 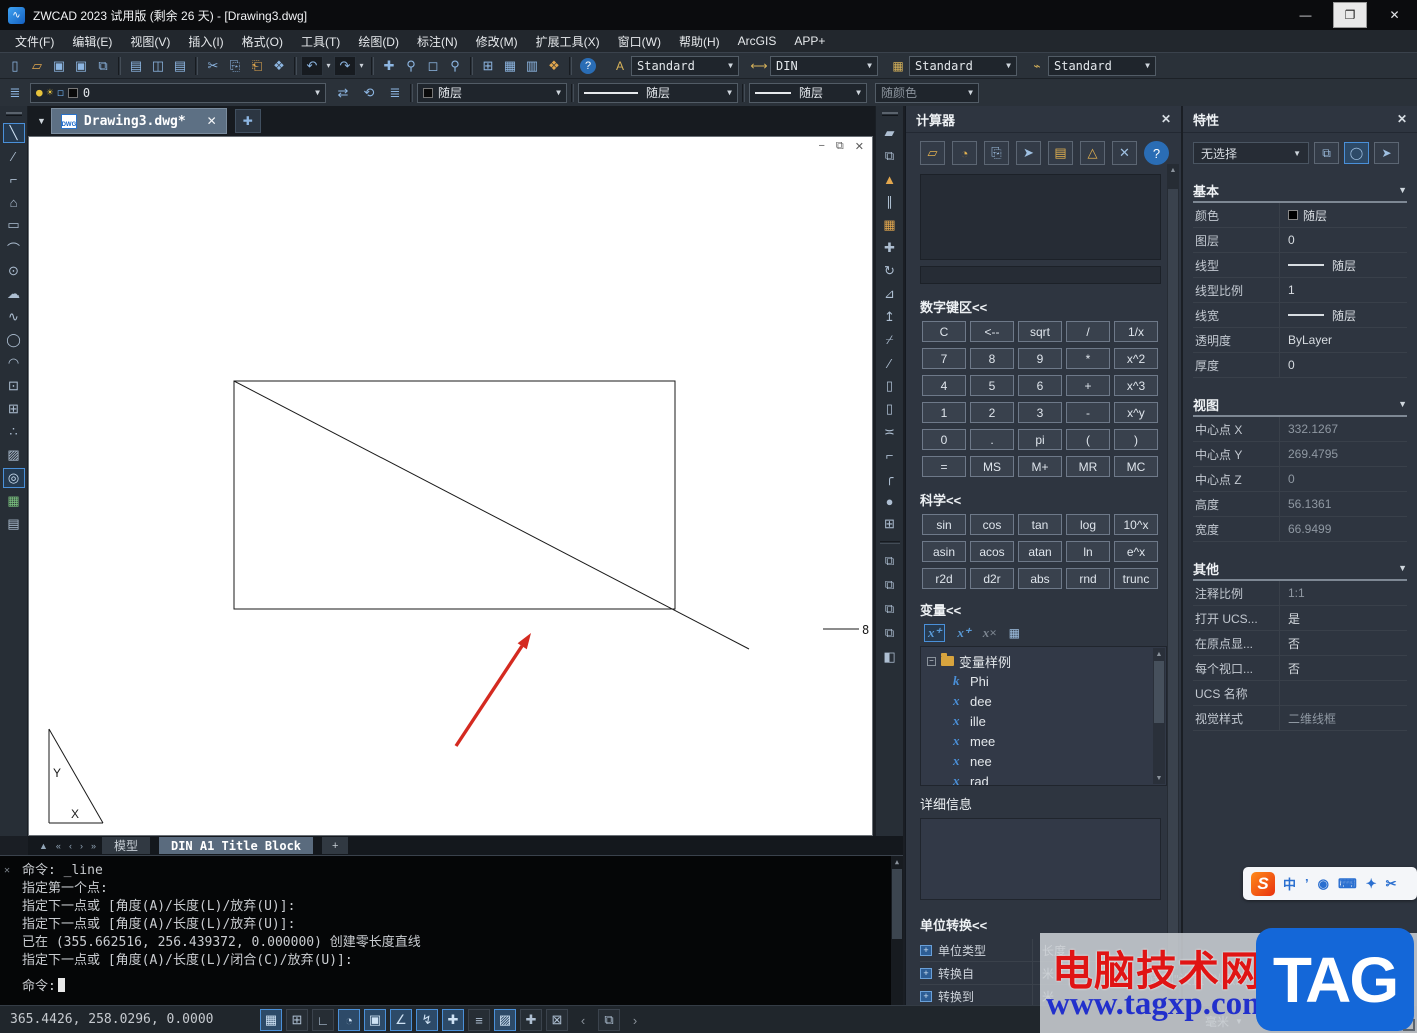 I want to click on skin-icon: ✦, so click(x=1371, y=884).